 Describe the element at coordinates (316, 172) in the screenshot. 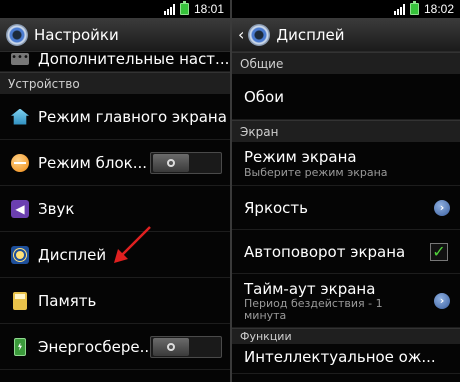

I see `display-item-sublabel: Выберите режим экрана` at that location.